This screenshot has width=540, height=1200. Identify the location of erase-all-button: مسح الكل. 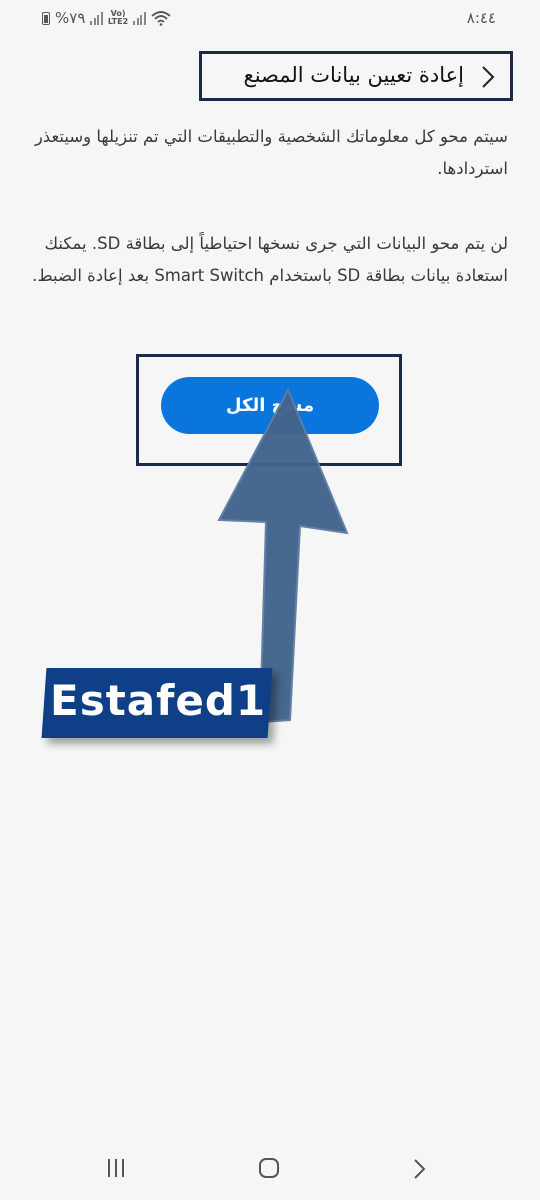
(270, 405).